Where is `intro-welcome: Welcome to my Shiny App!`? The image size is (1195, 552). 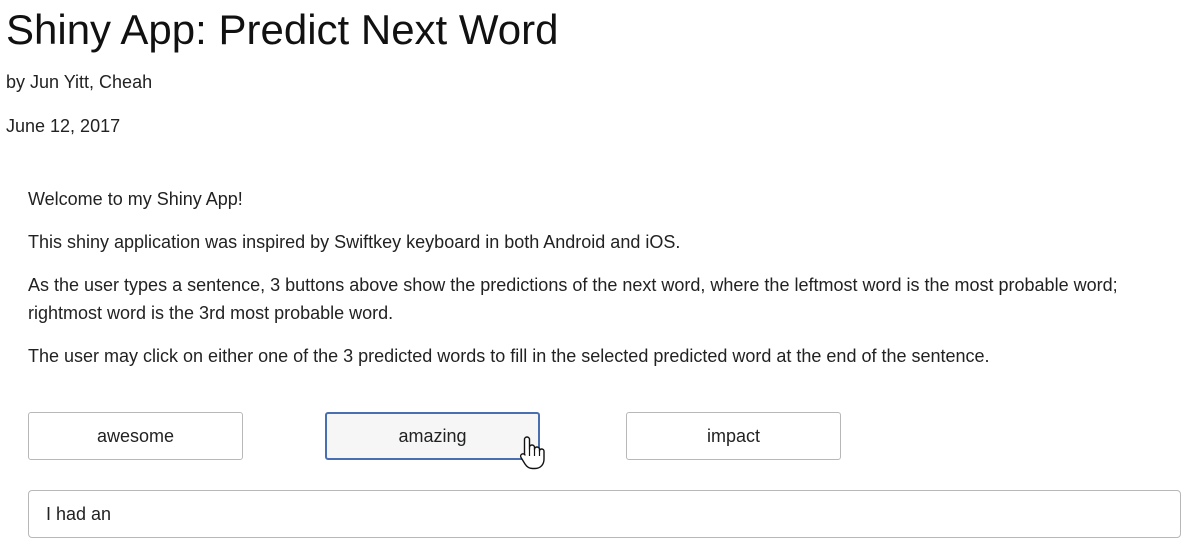
intro-welcome: Welcome to my Shiny App! is located at coordinates (135, 199).